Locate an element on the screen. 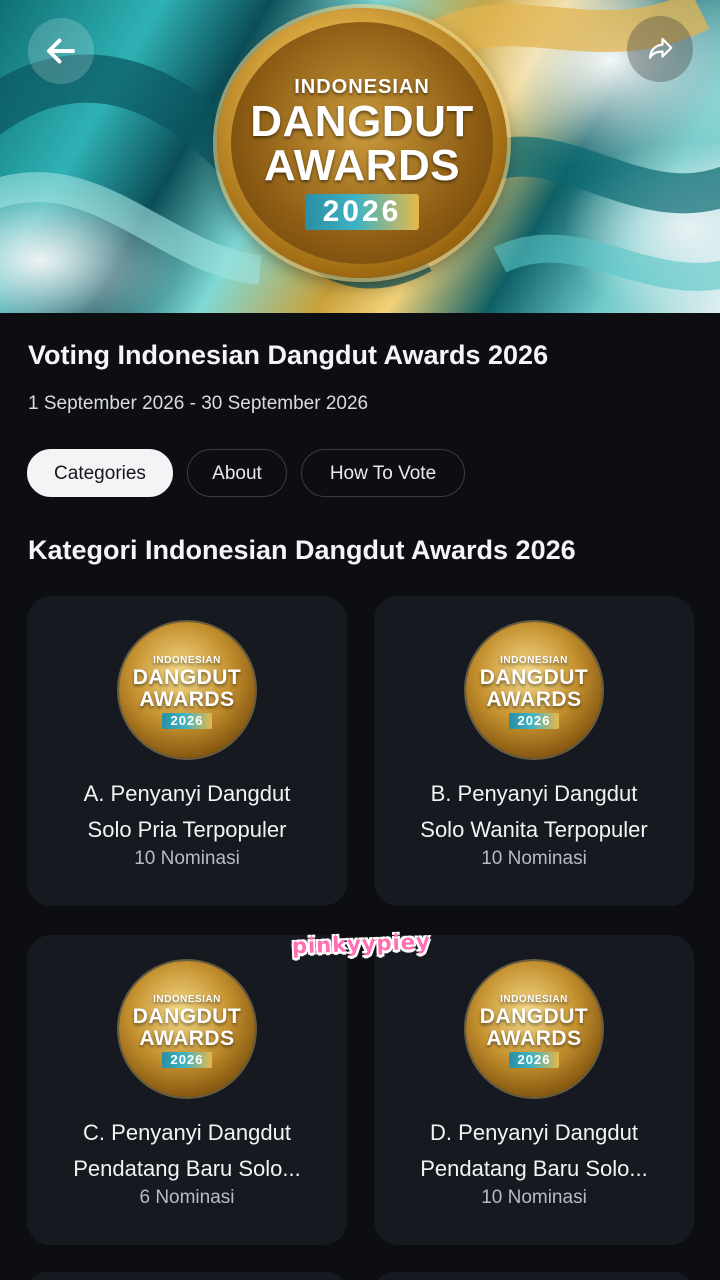 The image size is (720, 1280). event-date-range: 1 September 2026 - 30 September 2026 is located at coordinates (198, 403).